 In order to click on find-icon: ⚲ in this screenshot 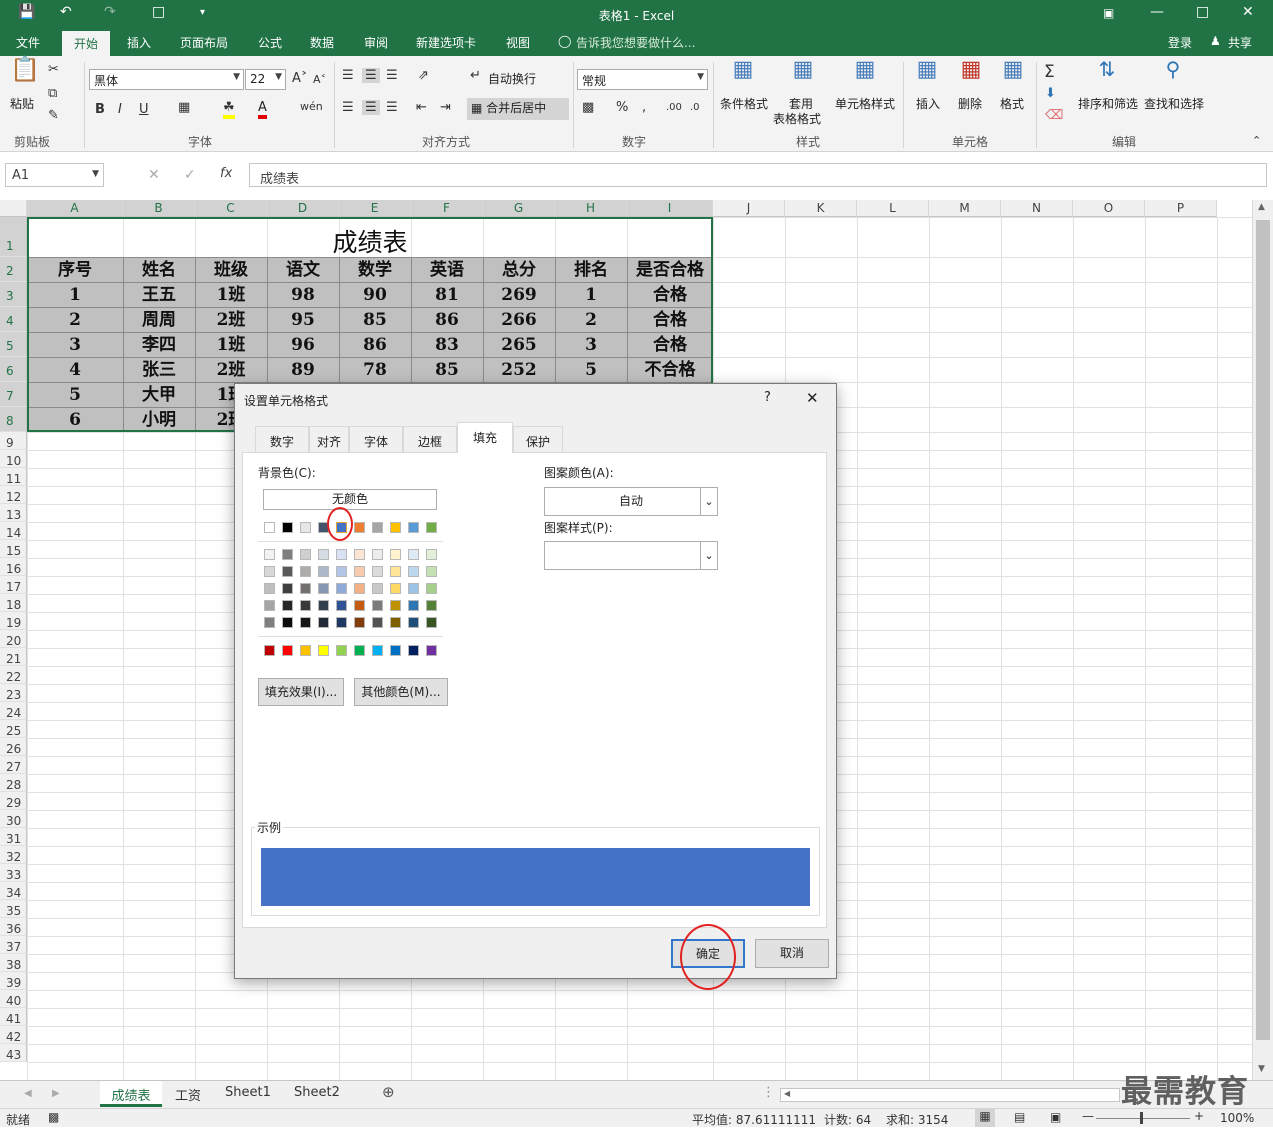, I will do `click(1173, 75)`.